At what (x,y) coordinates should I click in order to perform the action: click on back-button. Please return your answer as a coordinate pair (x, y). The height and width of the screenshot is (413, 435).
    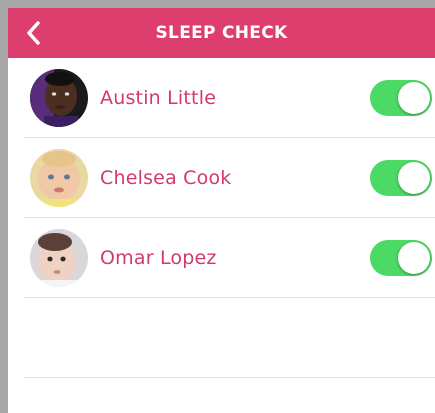
    Looking at the image, I should click on (33, 33).